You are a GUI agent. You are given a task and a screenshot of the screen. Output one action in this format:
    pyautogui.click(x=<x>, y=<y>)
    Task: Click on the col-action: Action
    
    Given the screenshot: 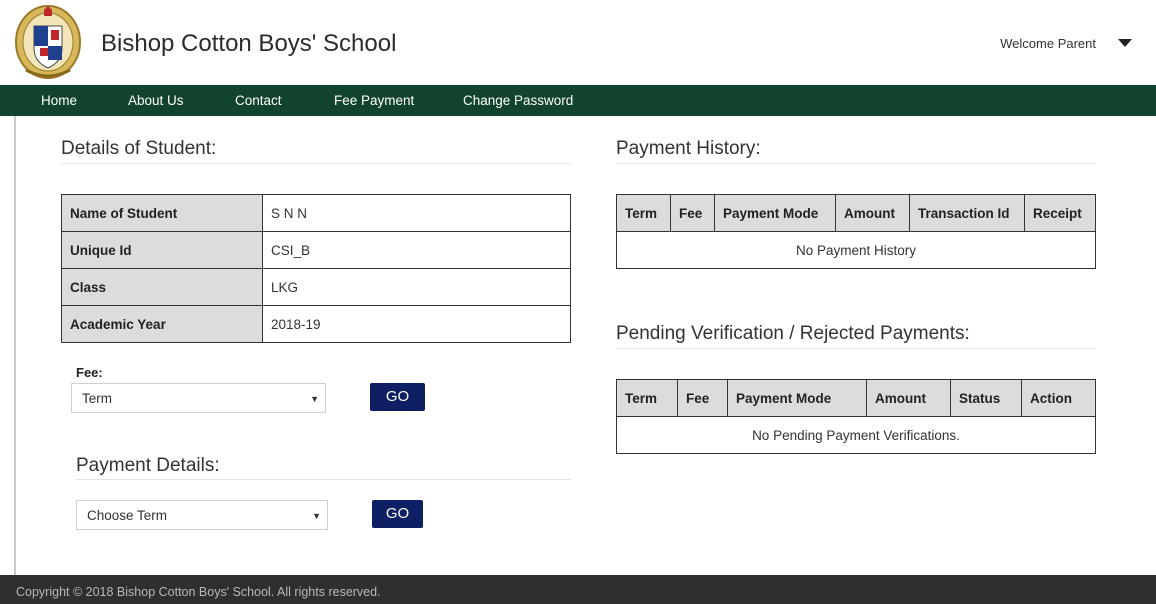 What is the action you would take?
    pyautogui.click(x=1058, y=398)
    